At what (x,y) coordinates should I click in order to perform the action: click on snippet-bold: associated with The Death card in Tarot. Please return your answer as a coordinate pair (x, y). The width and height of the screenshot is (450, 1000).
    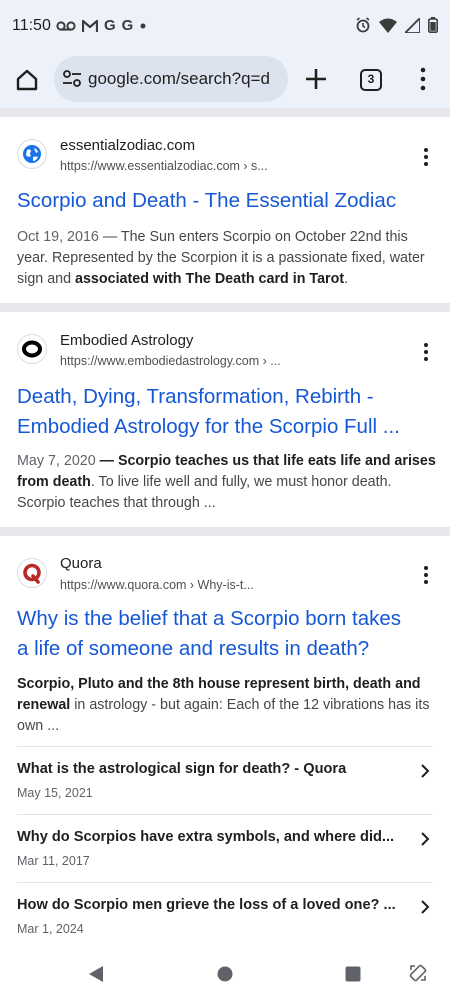
    Looking at the image, I should click on (210, 279).